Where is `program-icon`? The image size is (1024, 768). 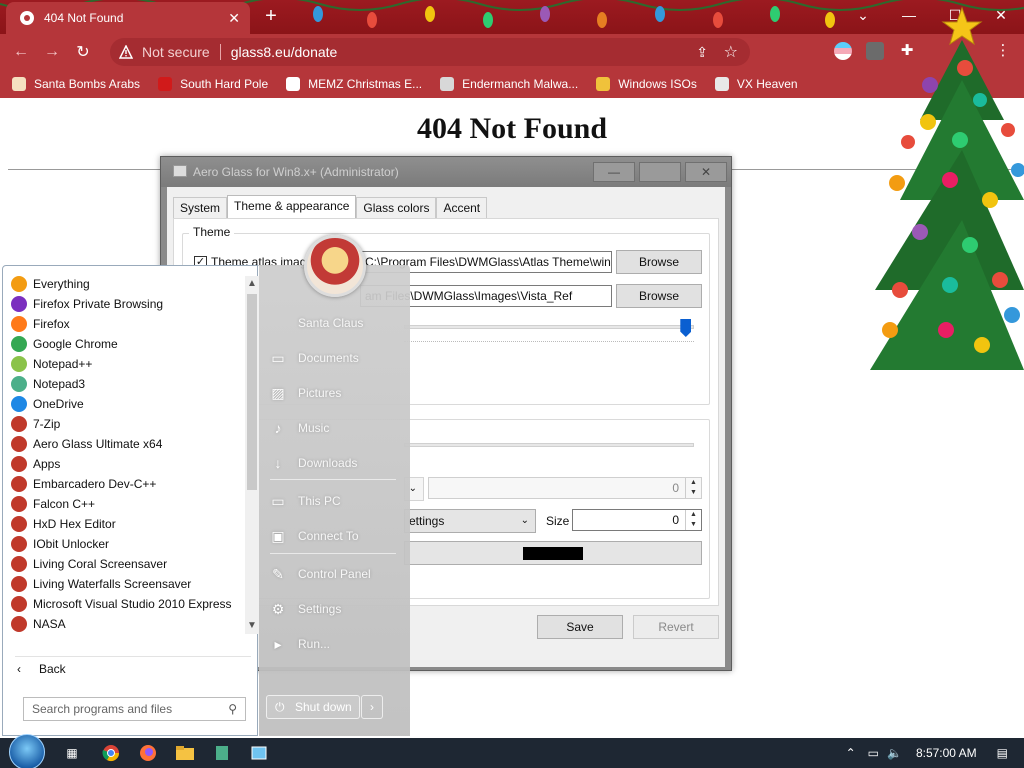
program-icon is located at coordinates (19, 504).